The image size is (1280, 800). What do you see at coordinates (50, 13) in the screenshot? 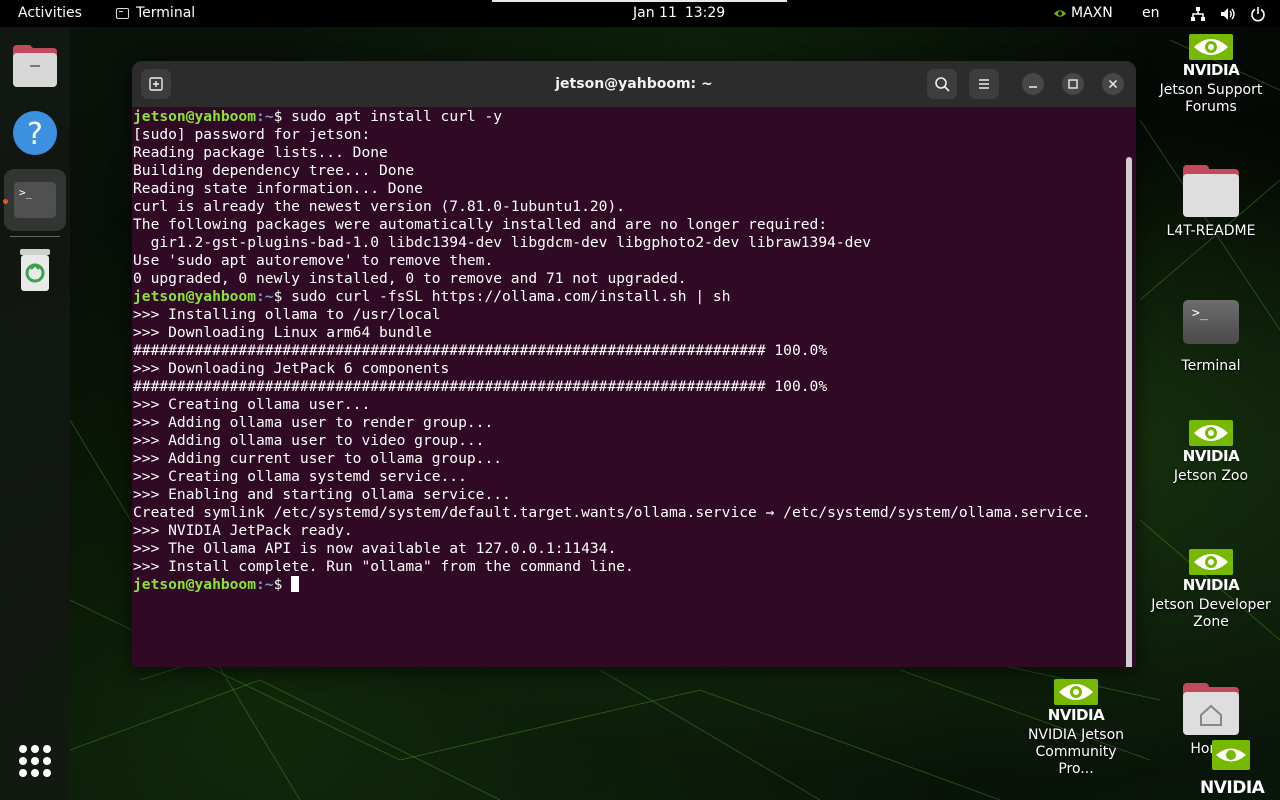
I see `activities-button: Activities` at bounding box center [50, 13].